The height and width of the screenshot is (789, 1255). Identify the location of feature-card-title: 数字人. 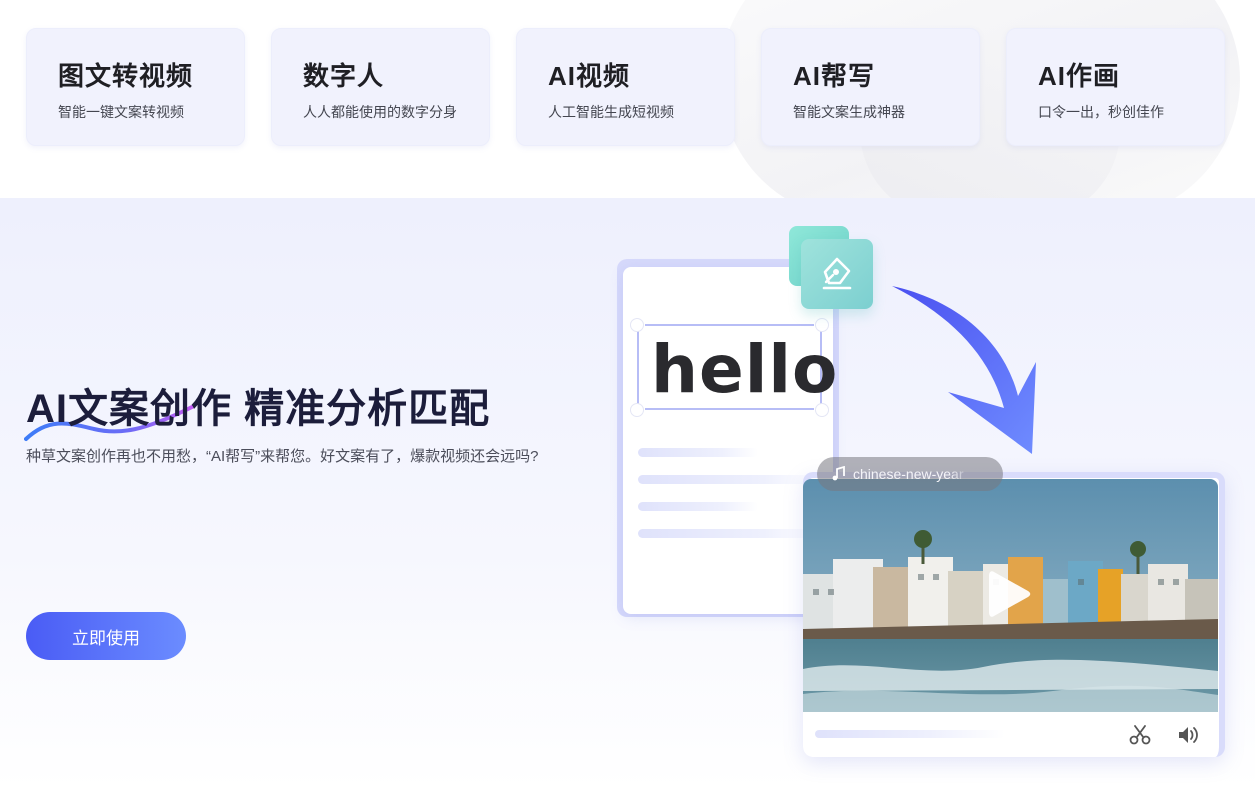
(344, 76).